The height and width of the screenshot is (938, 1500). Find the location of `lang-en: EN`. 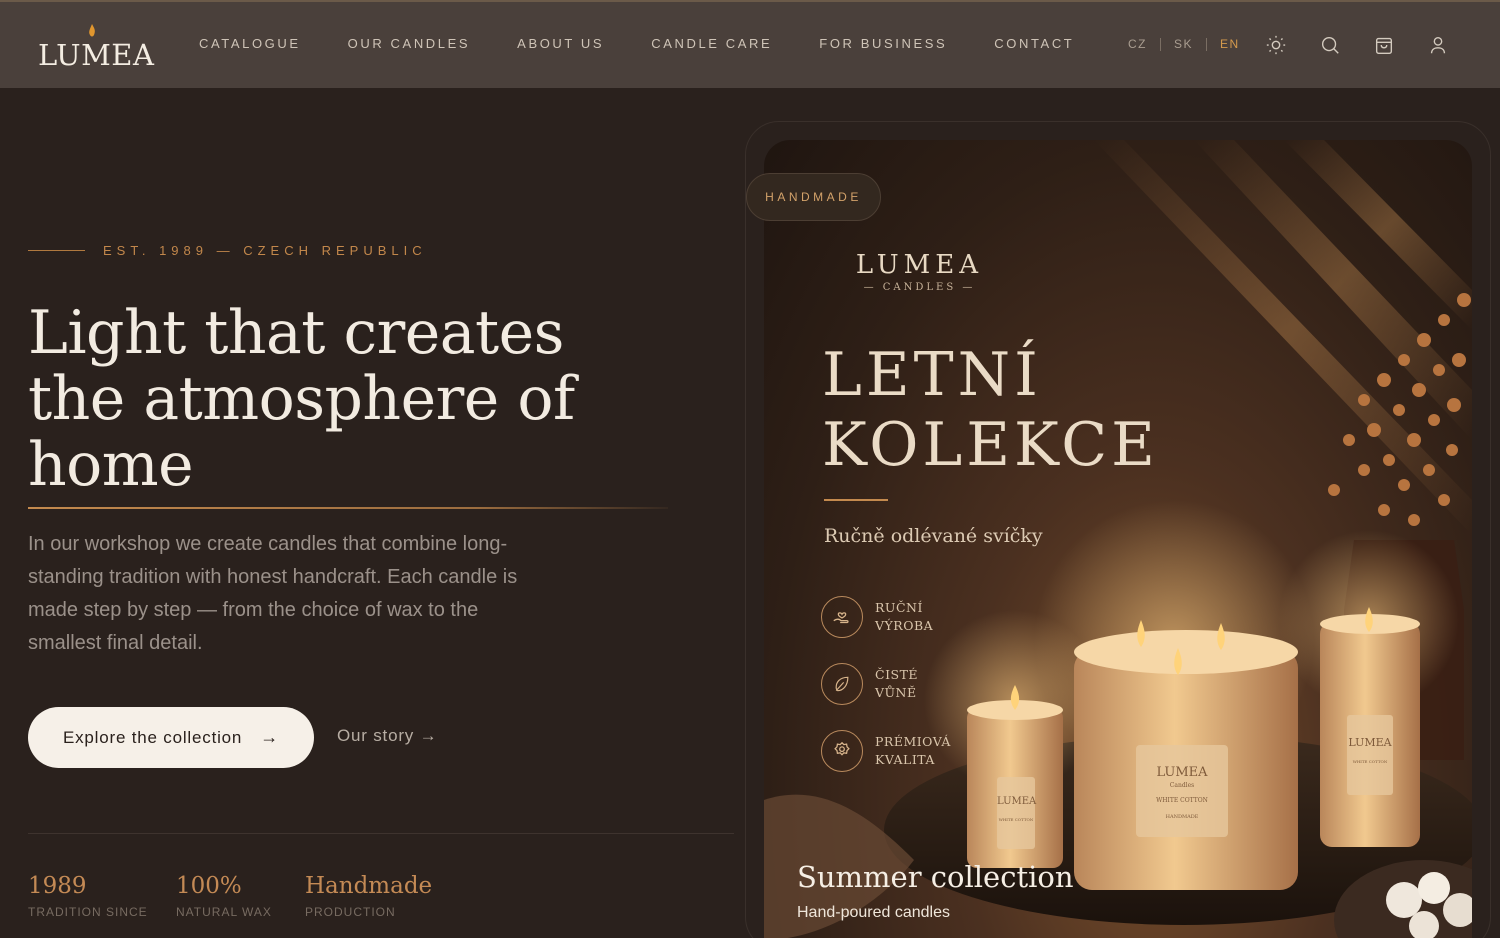

lang-en: EN is located at coordinates (1230, 44).